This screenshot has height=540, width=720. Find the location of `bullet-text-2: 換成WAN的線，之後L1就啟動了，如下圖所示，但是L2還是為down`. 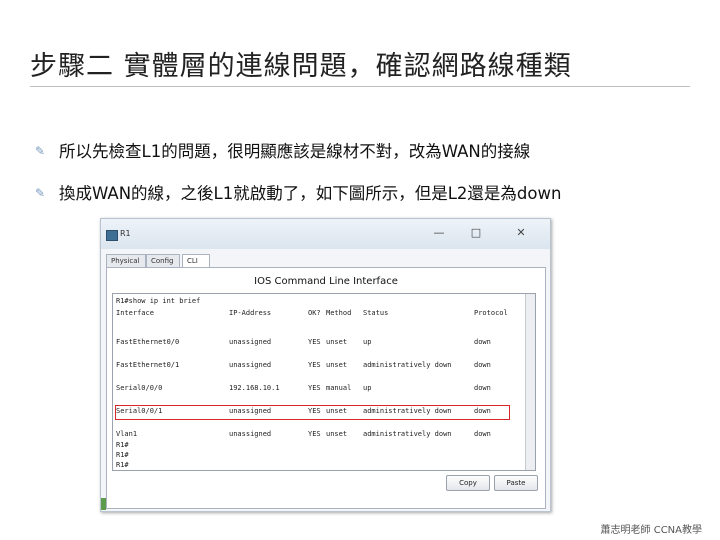

bullet-text-2: 換成WAN的線，之後L1就啟動了，如下圖所示，但是L2還是為down is located at coordinates (310, 193).